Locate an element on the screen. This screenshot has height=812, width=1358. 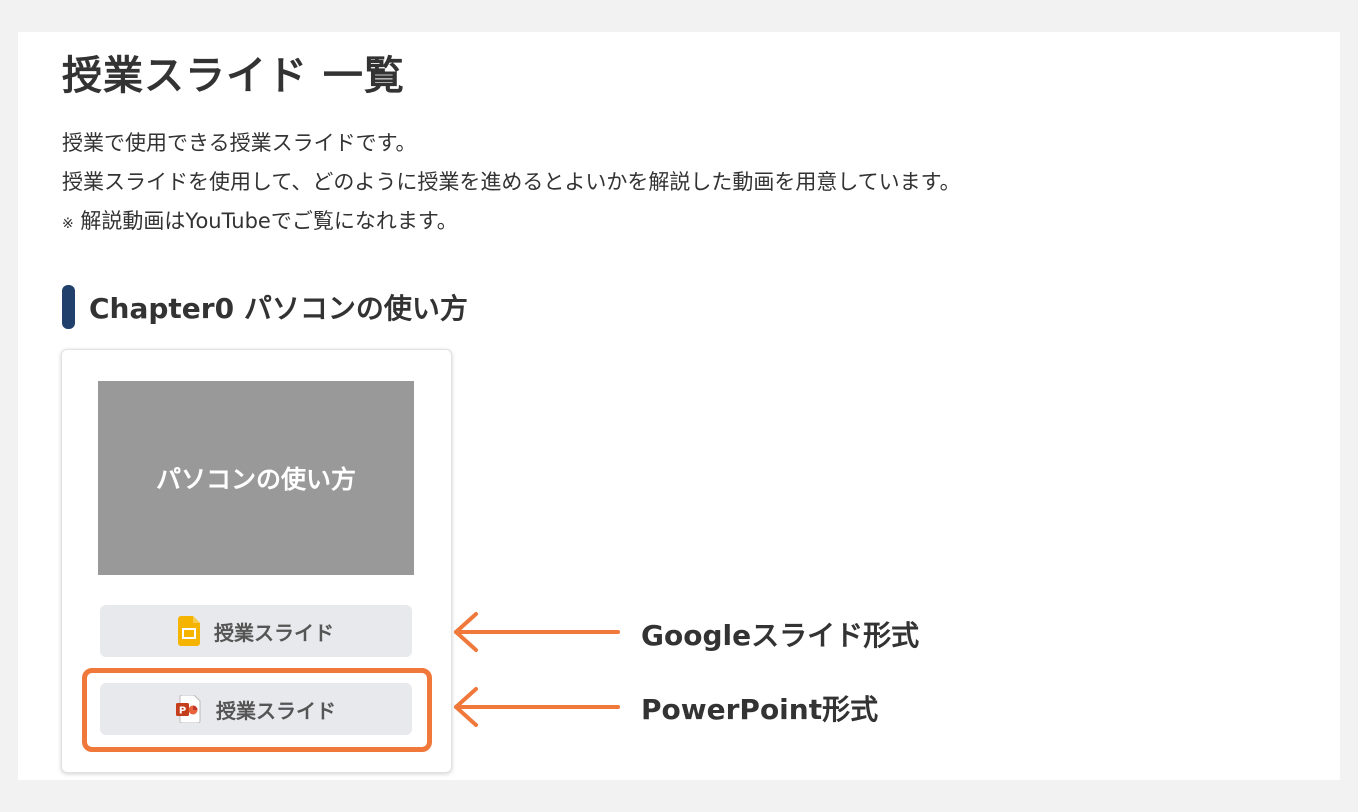
chapter-accent-bar is located at coordinates (68, 307).